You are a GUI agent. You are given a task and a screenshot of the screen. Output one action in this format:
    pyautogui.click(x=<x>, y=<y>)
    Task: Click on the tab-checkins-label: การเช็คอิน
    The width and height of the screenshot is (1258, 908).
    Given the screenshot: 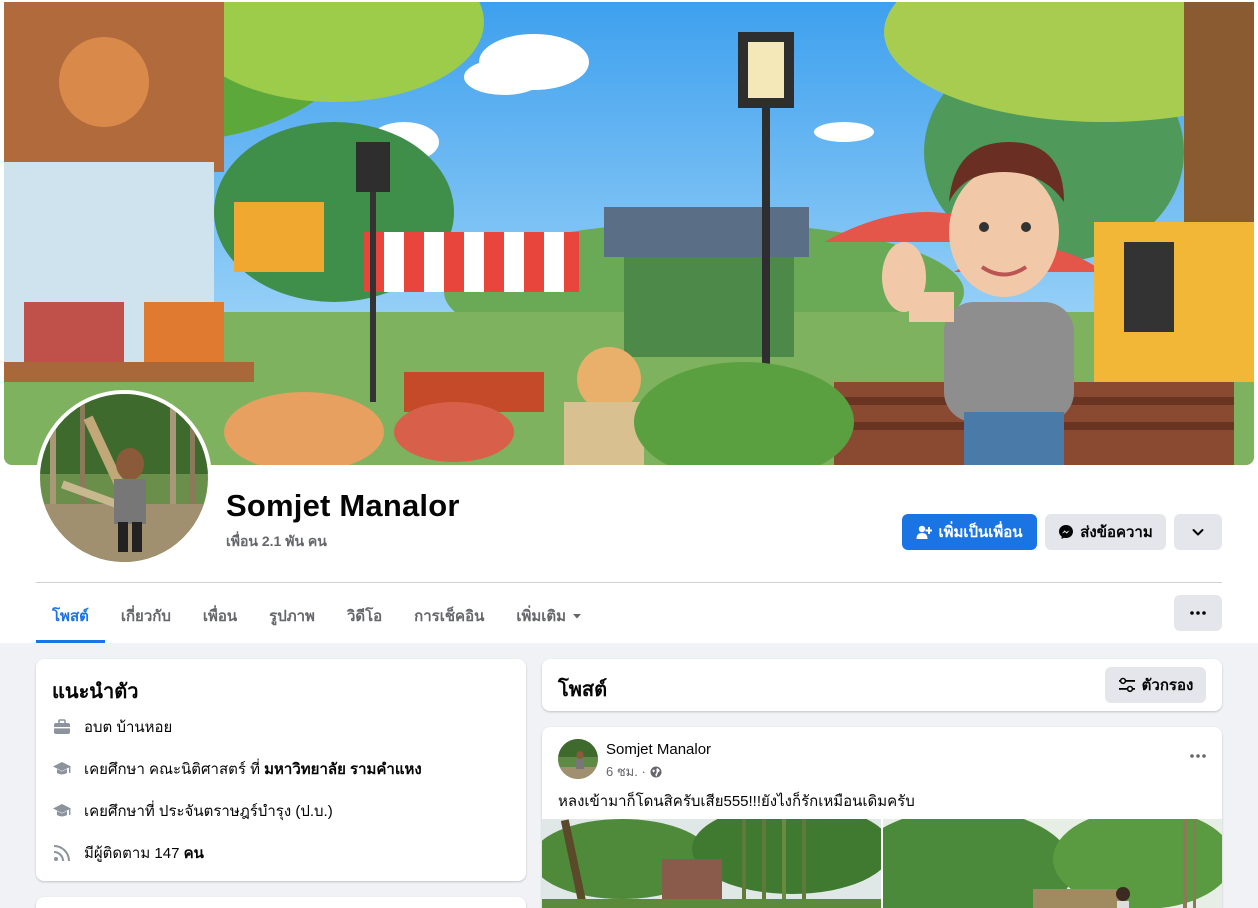 What is the action you would take?
    pyautogui.click(x=449, y=616)
    